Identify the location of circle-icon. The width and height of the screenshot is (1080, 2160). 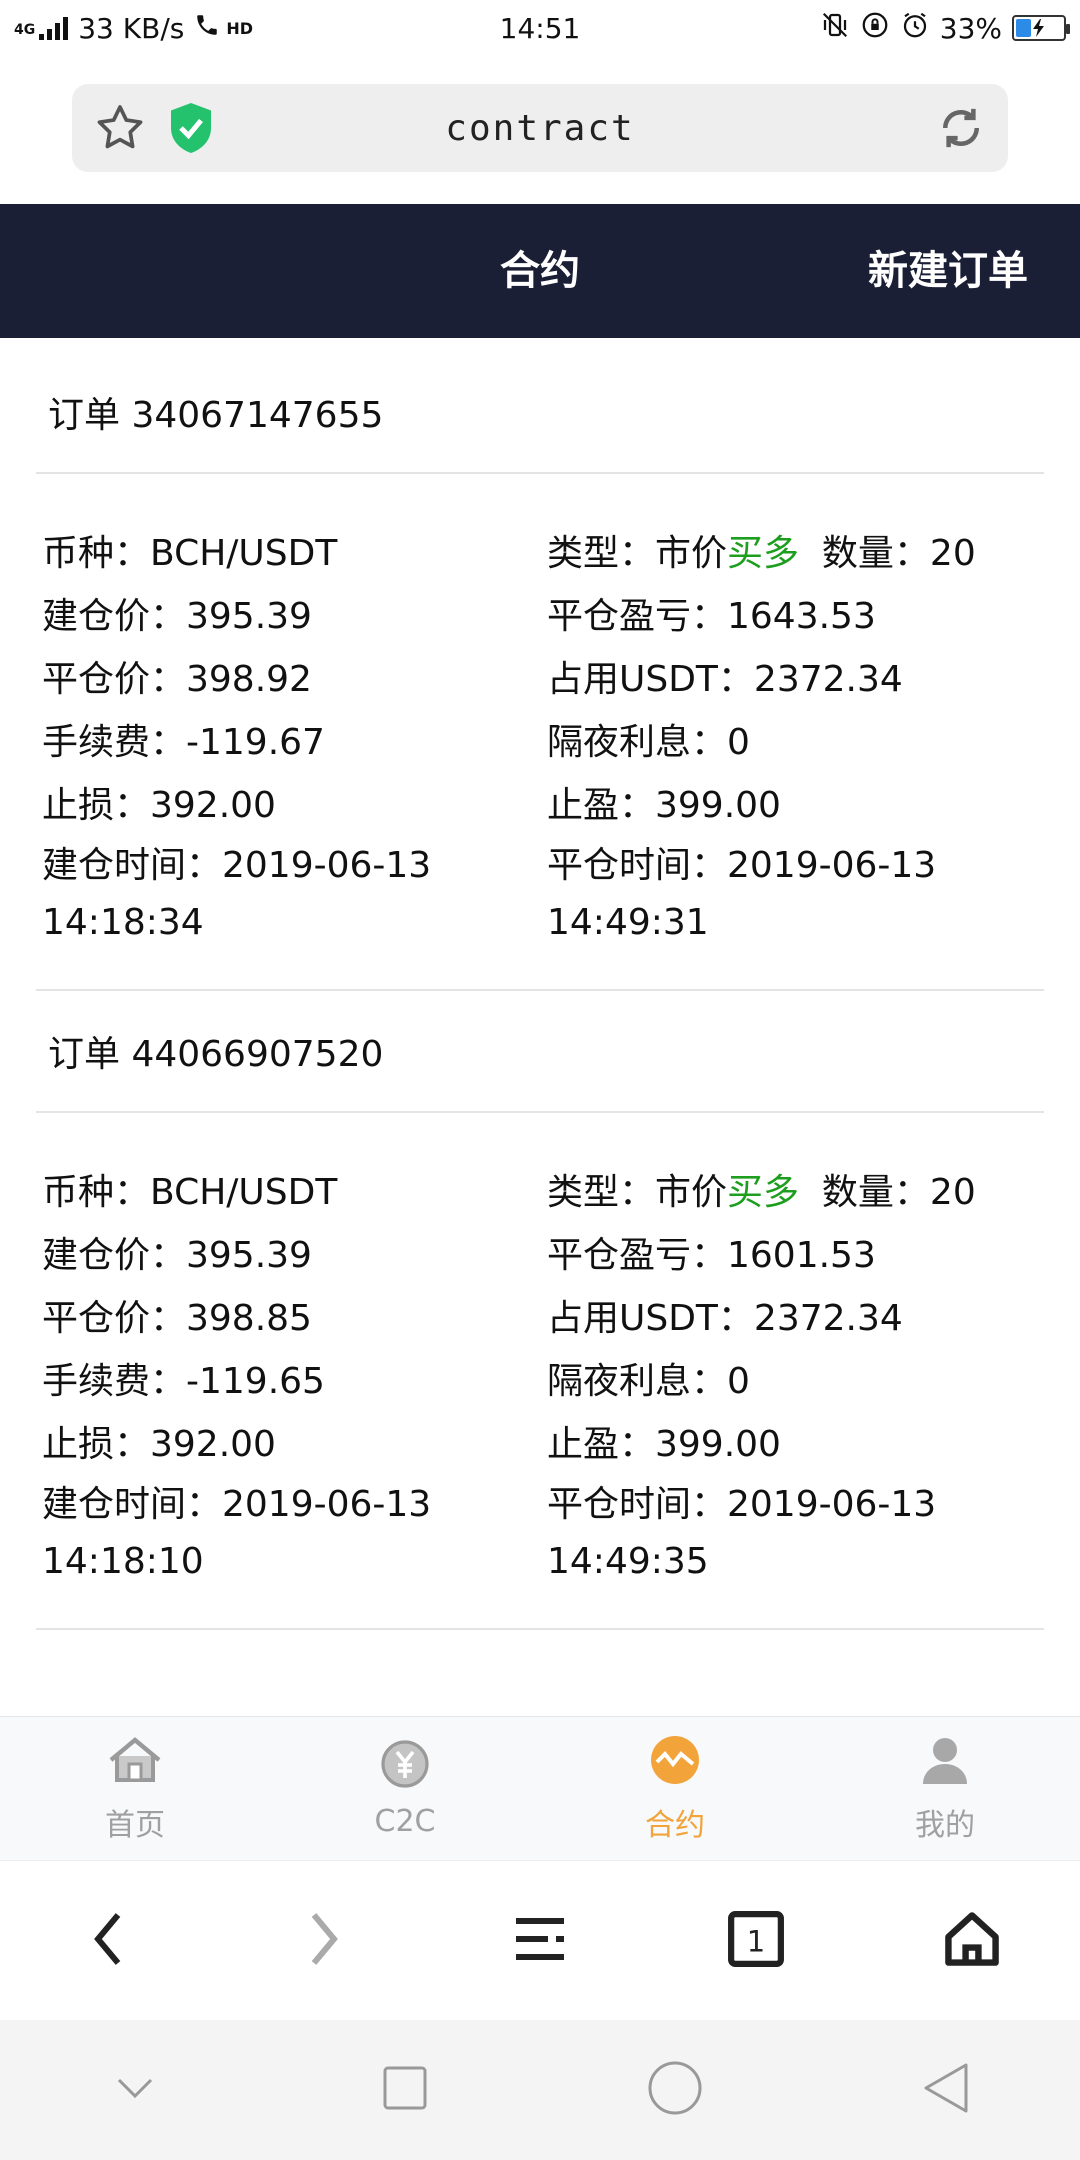
(675, 2090).